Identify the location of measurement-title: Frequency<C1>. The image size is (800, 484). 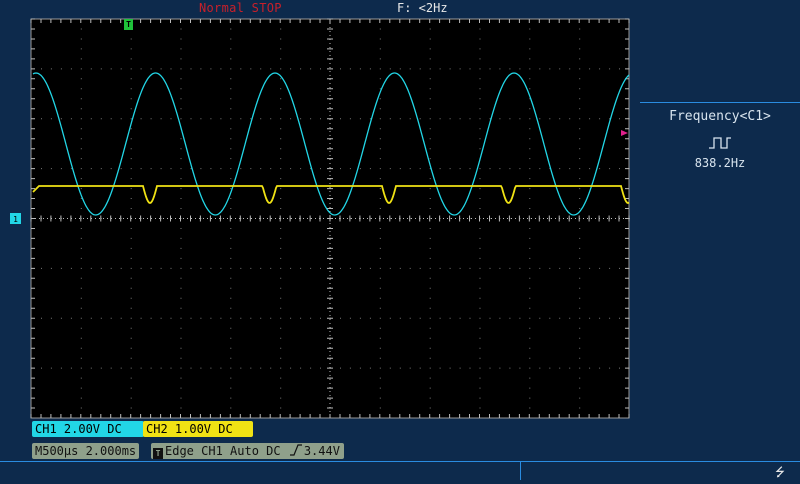
(720, 116).